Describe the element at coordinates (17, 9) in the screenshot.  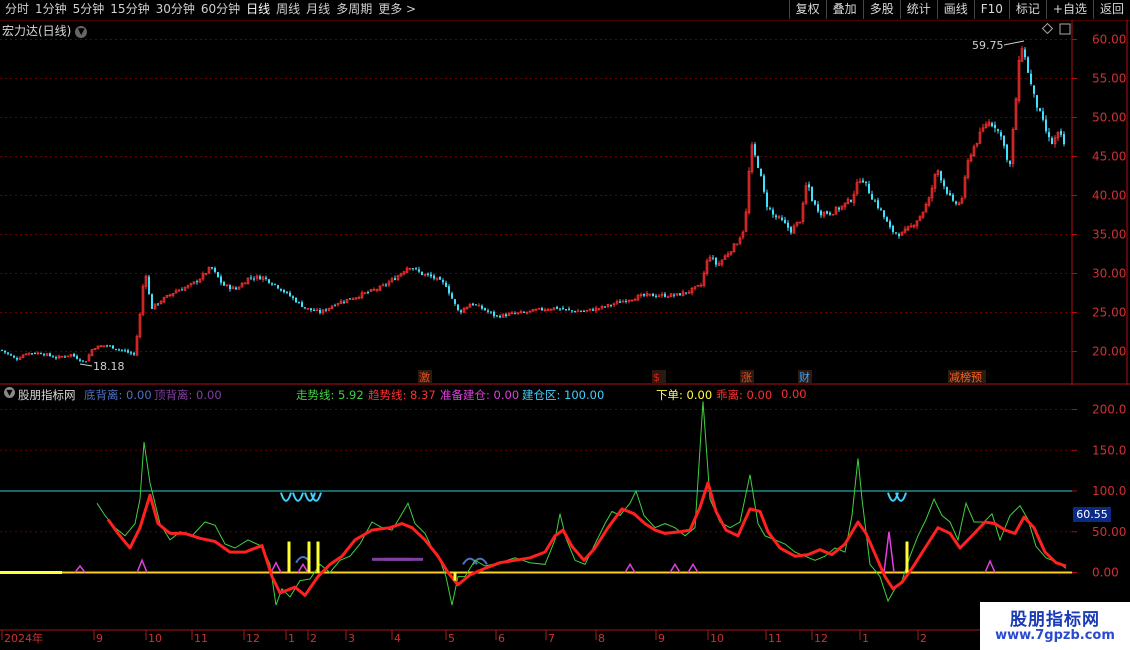
I see `period-tab-0: 分时` at that location.